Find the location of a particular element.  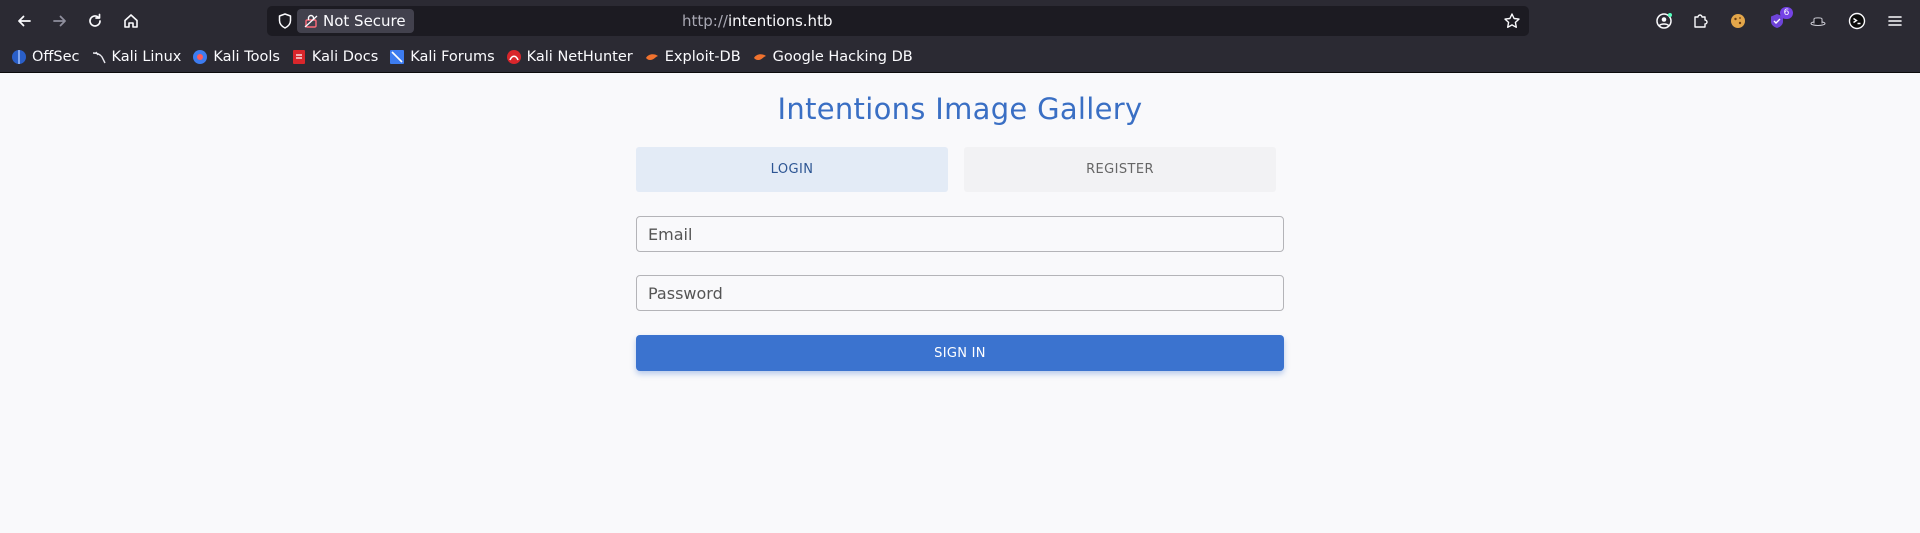

back-button is located at coordinates (24, 21).